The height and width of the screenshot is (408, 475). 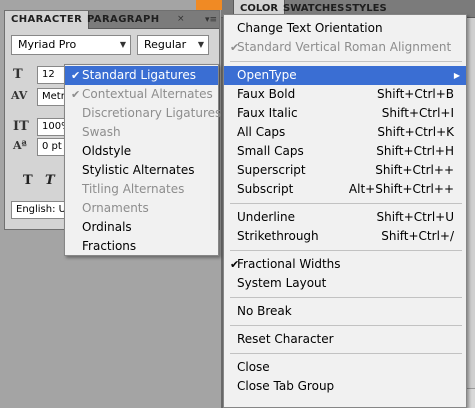 I want to click on submenu-item-label: Discretionary Ligatures, so click(x=152, y=113).